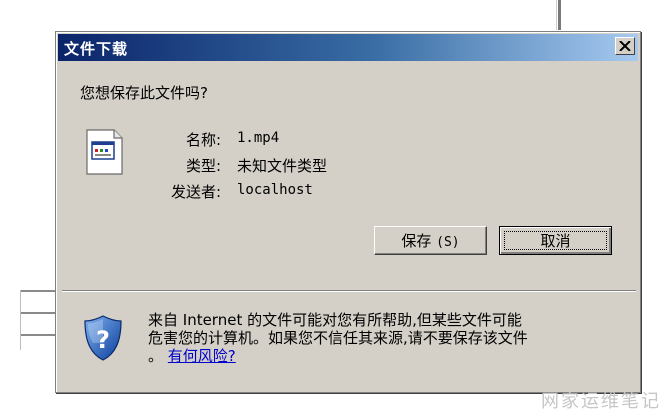  What do you see at coordinates (601, 401) in the screenshot?
I see `watermark: 网家运维笔记` at bounding box center [601, 401].